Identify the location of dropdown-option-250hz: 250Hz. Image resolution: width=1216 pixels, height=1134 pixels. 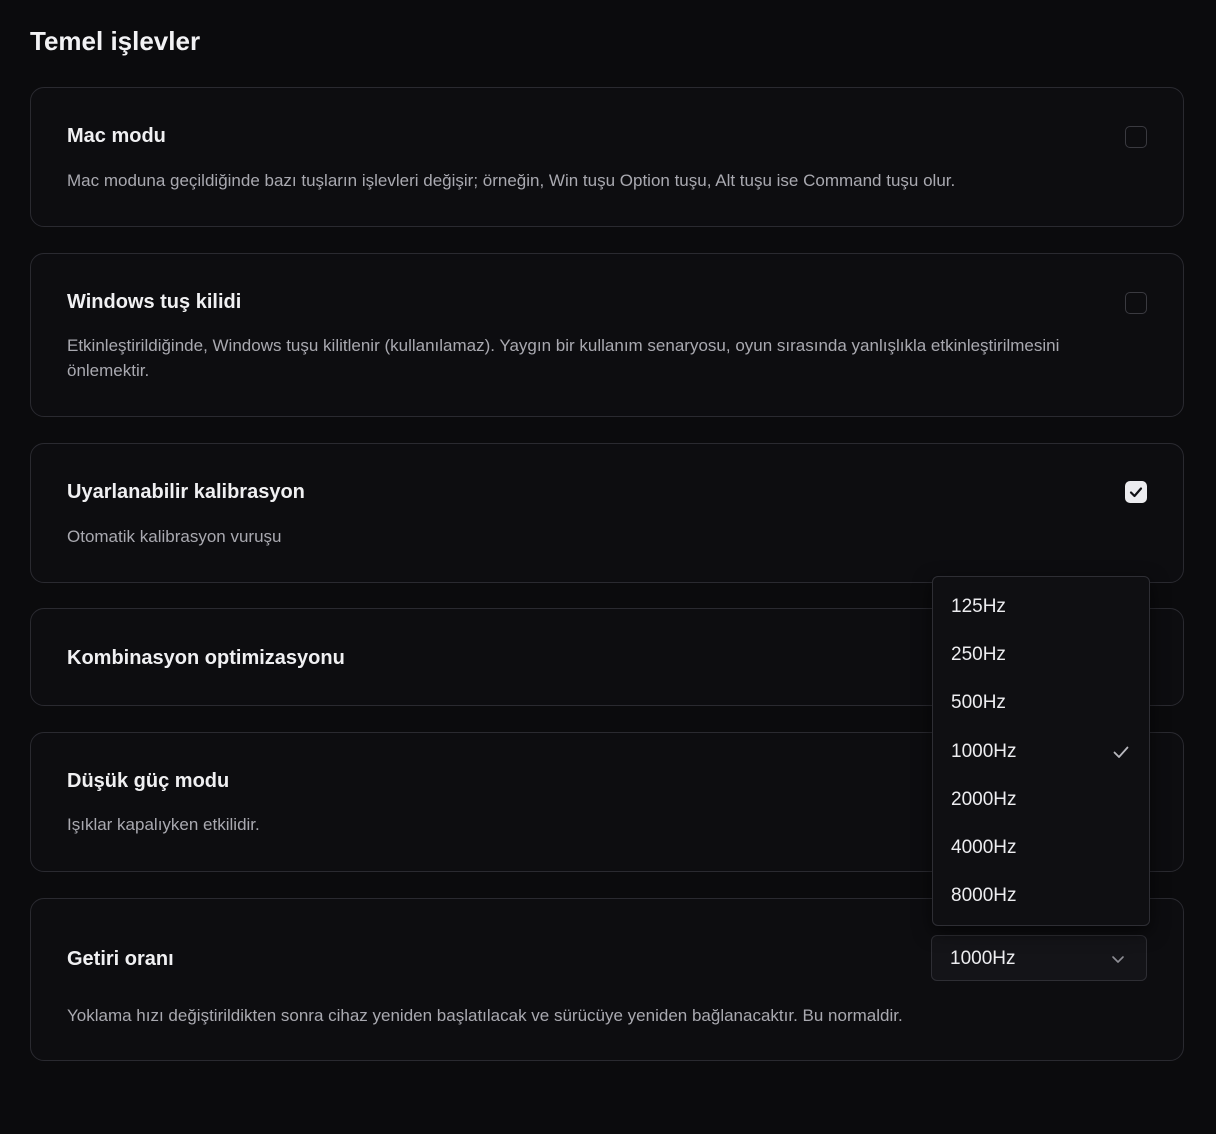
(1041, 655).